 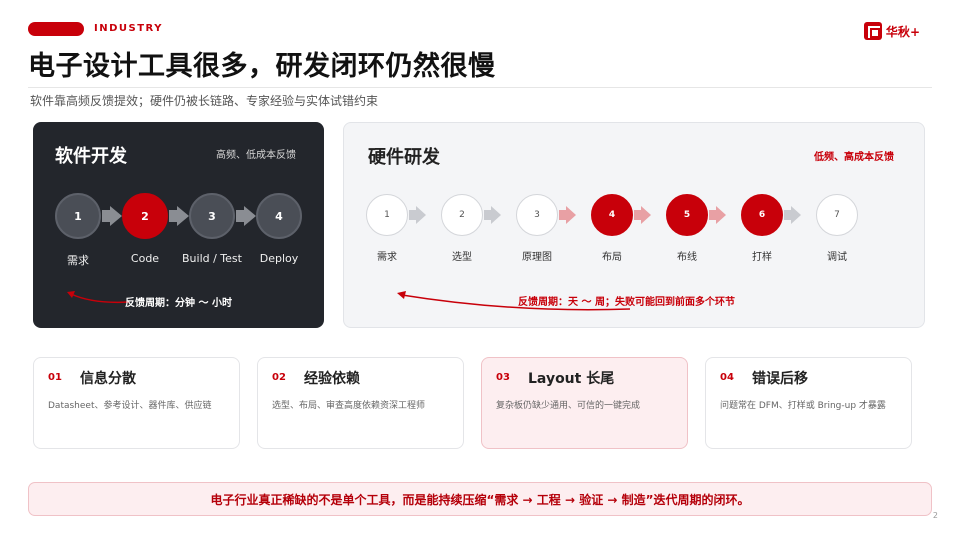 What do you see at coordinates (537, 257) in the screenshot?
I see `hardware-step-label: 原理图` at bounding box center [537, 257].